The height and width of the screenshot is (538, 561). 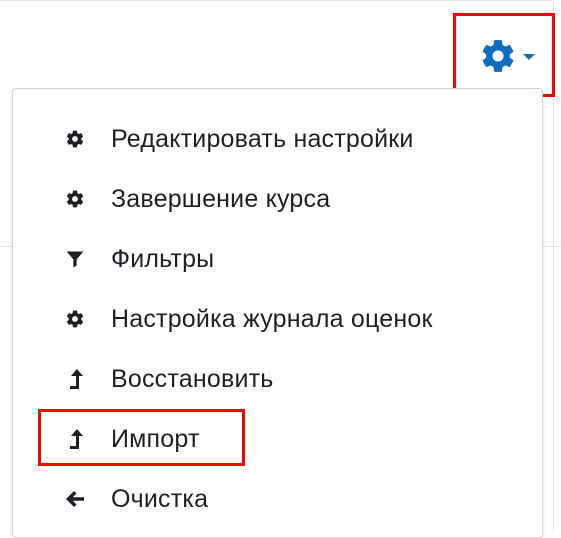 I want to click on menu-item-label: Очистка, so click(x=160, y=498).